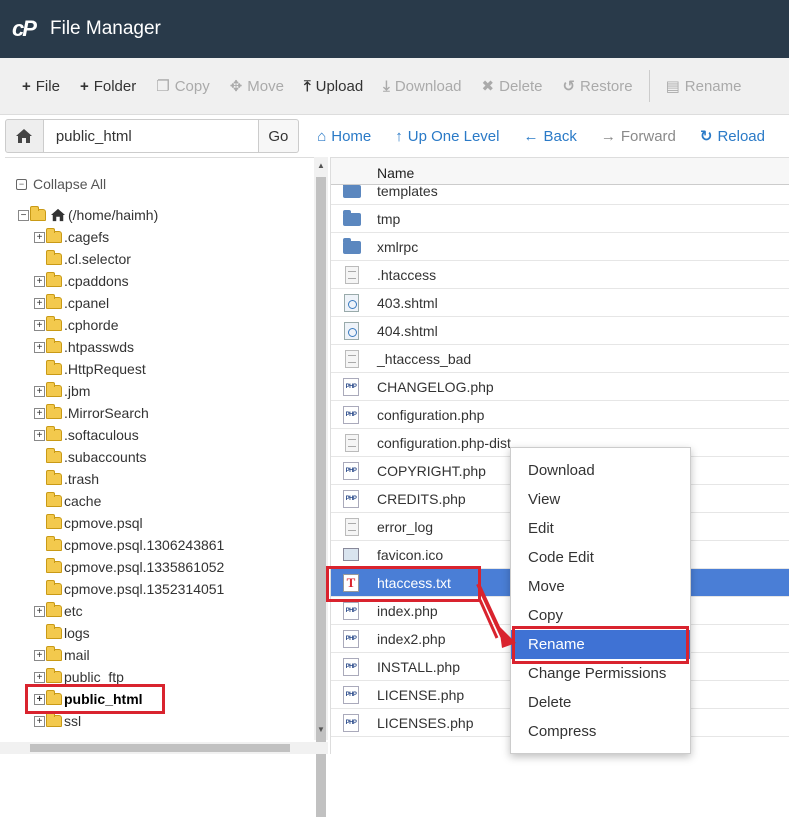  What do you see at coordinates (105, 457) in the screenshot?
I see `tree-item-label: .subaccounts` at bounding box center [105, 457].